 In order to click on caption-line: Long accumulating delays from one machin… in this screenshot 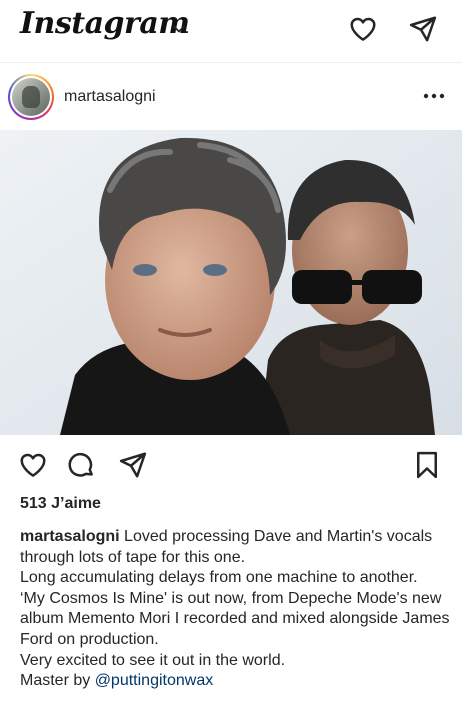, I will do `click(219, 578)`.